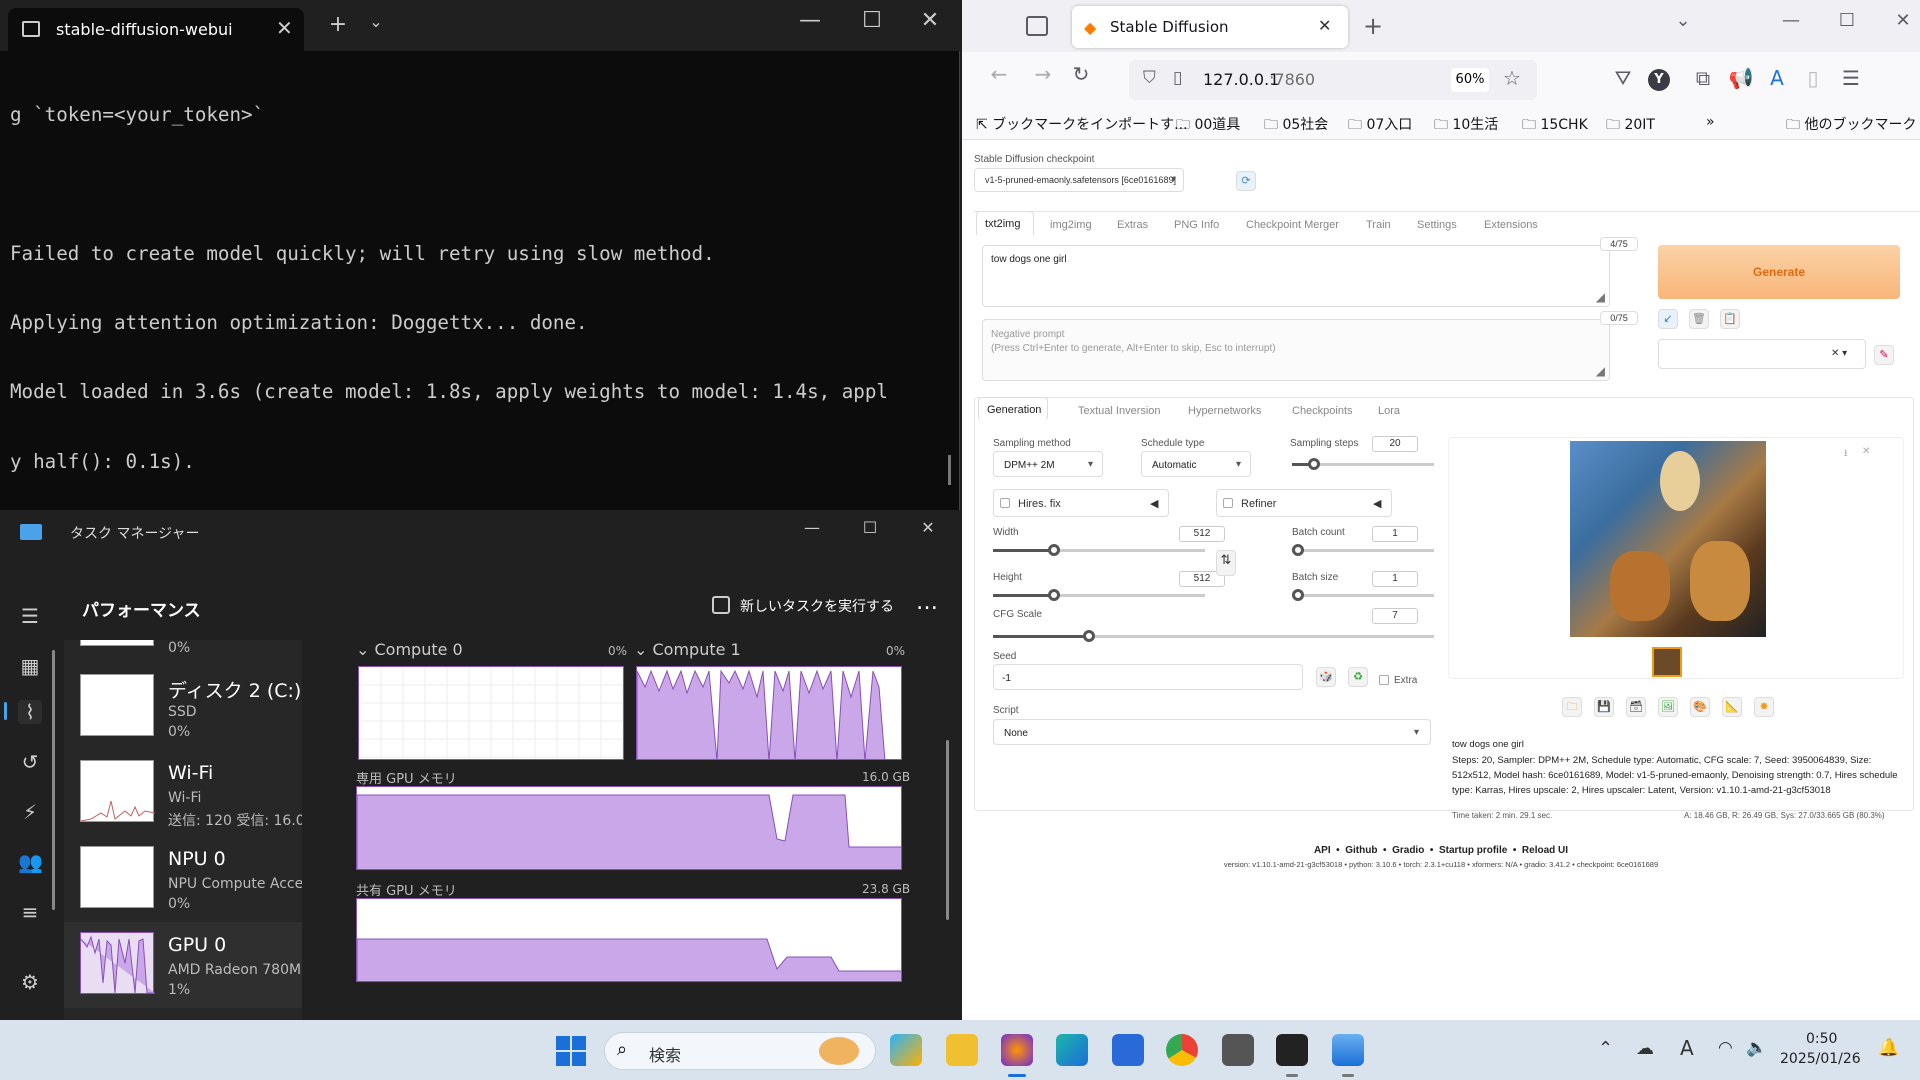  What do you see at coordinates (1395, 444) in the screenshot?
I see `sampling-steps-input: 20` at bounding box center [1395, 444].